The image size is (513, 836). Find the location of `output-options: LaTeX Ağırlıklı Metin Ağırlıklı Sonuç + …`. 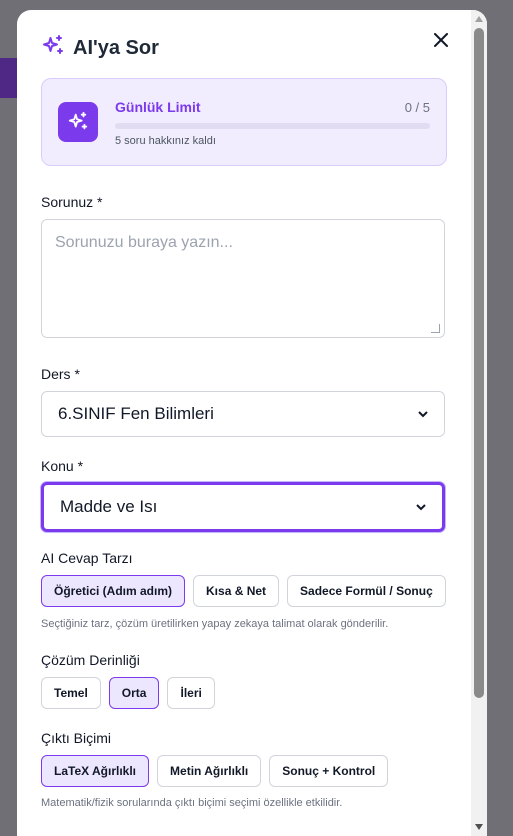

output-options: LaTeX Ağırlıklı Metin Ağırlıklı Sonuç + … is located at coordinates (215, 771).